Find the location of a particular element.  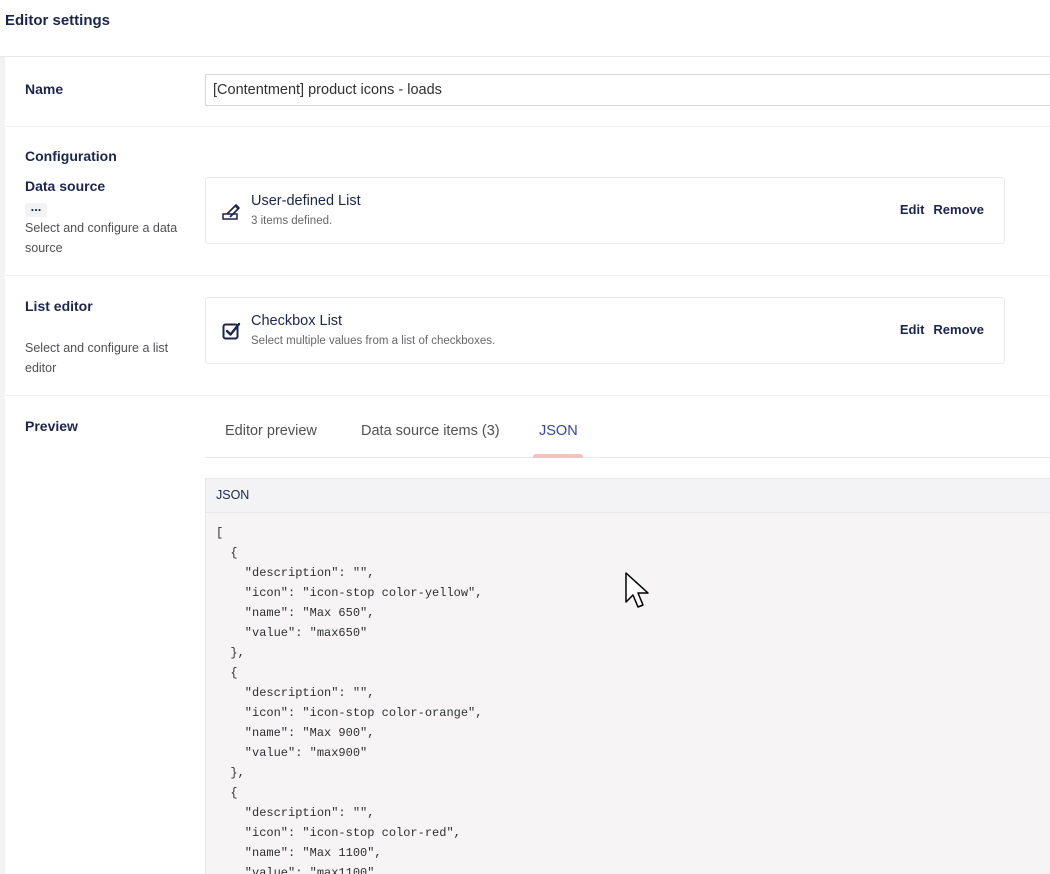

page-title: Editor settings is located at coordinates (58, 20).